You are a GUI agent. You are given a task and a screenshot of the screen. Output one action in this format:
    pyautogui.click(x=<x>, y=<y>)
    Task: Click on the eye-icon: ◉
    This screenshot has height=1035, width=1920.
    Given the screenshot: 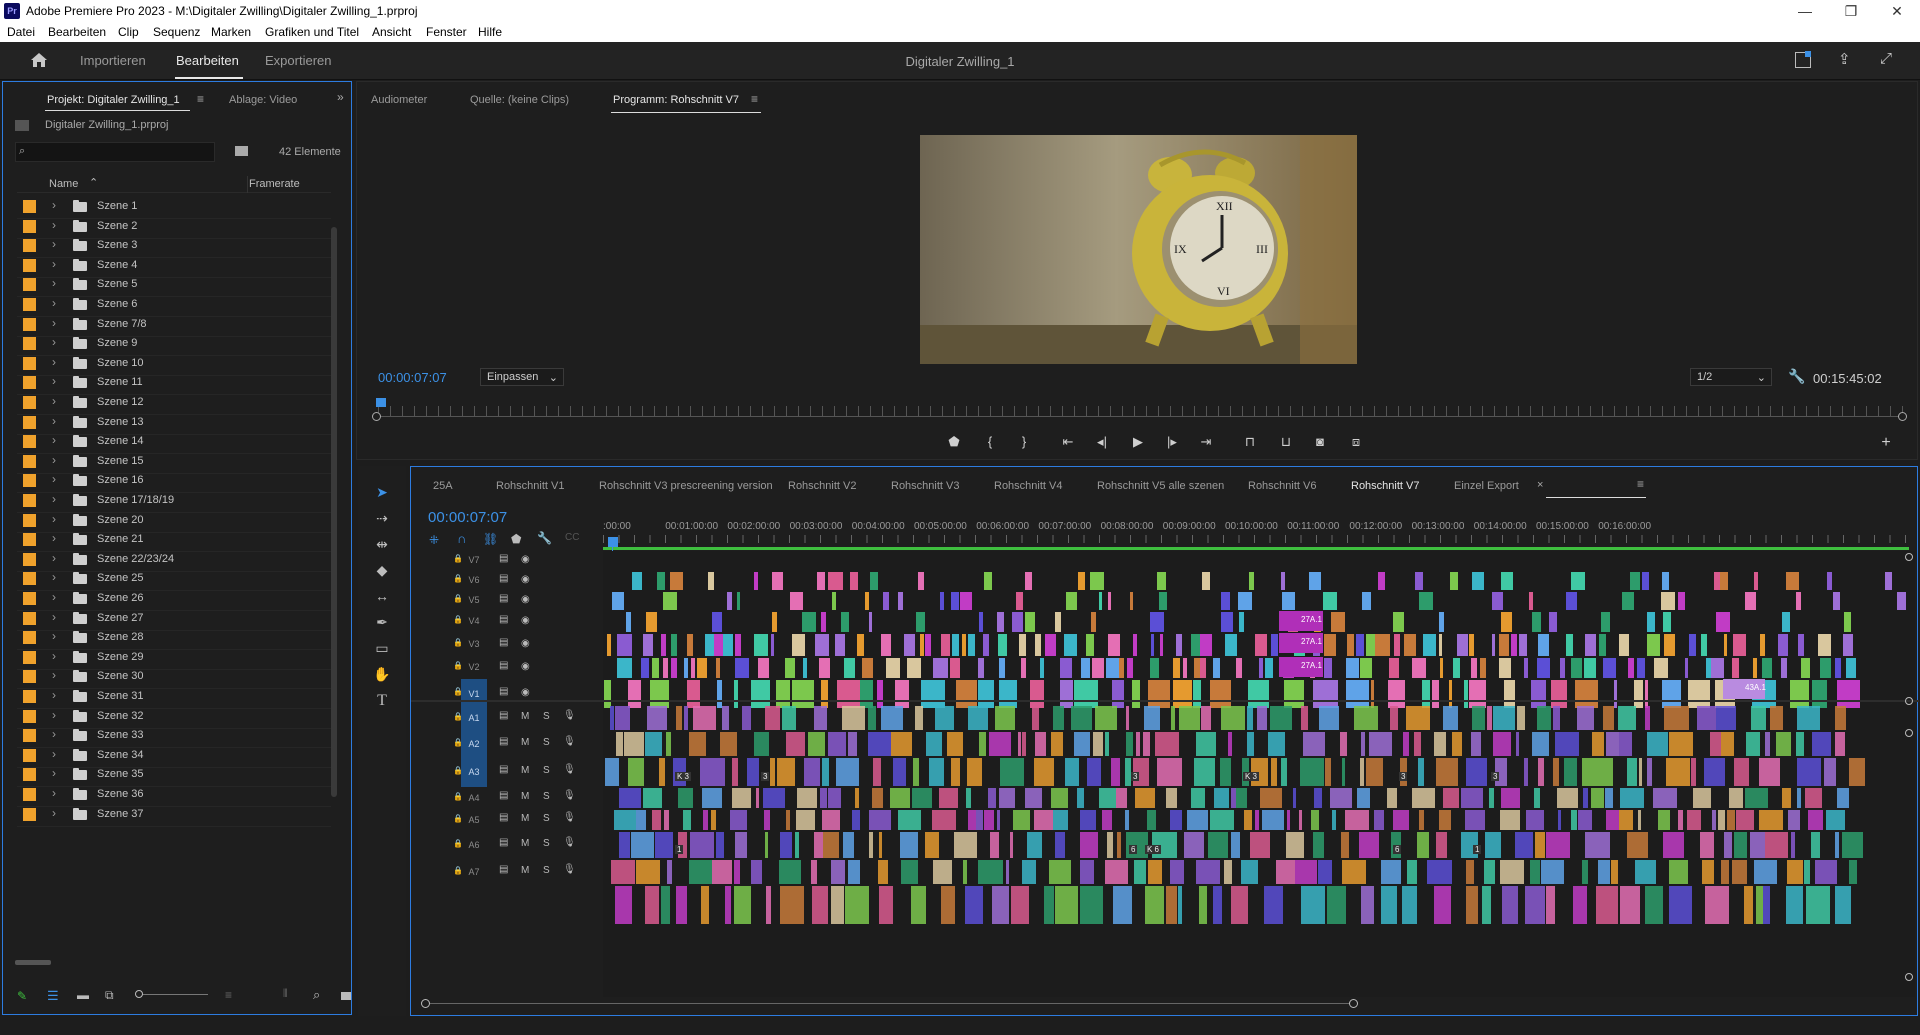 What is the action you would take?
    pyautogui.click(x=525, y=666)
    